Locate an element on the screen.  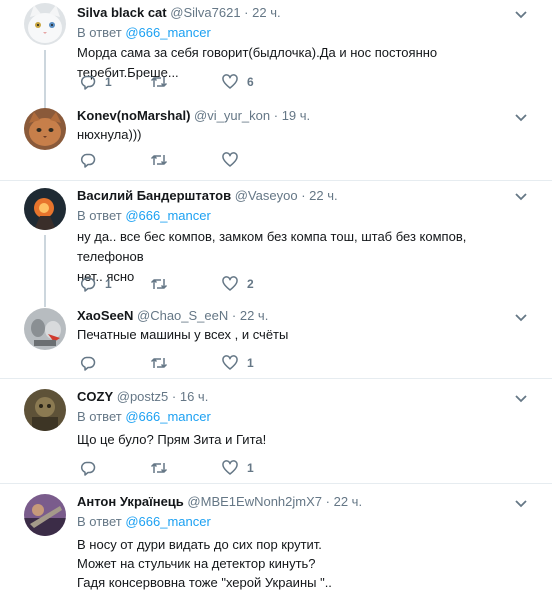
tweet-header: Konev(noMarshal) @vi_yur_kon · 19 ч. is located at coordinates (194, 115).